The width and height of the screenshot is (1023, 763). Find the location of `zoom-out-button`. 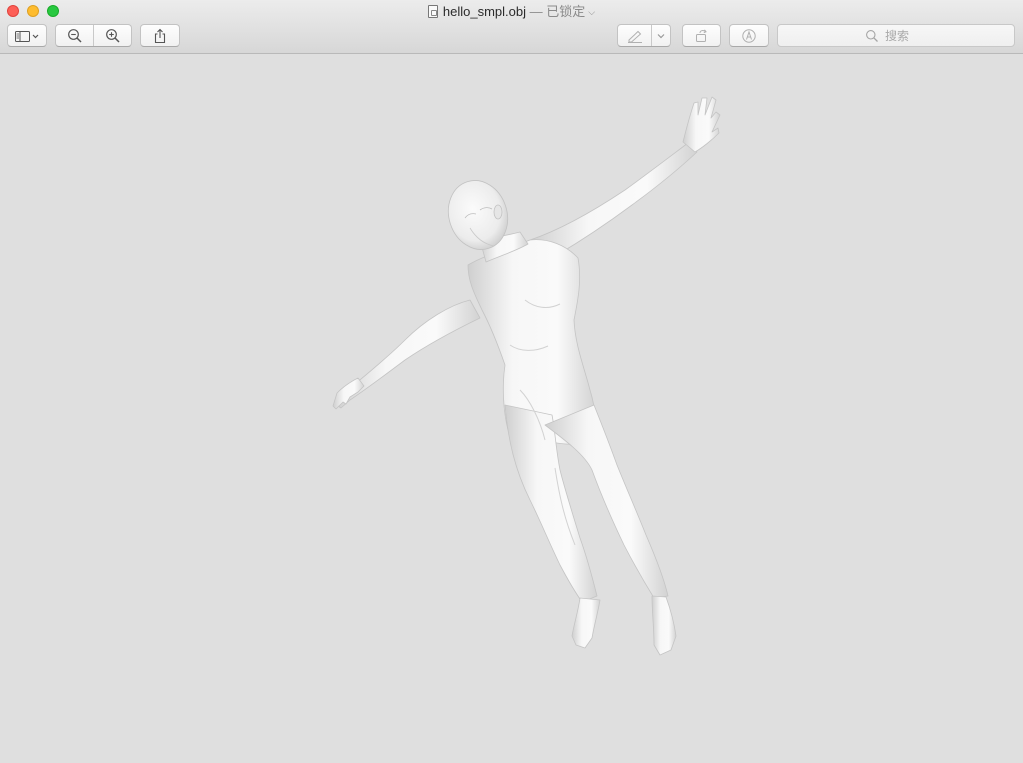

zoom-out-button is located at coordinates (74, 35).